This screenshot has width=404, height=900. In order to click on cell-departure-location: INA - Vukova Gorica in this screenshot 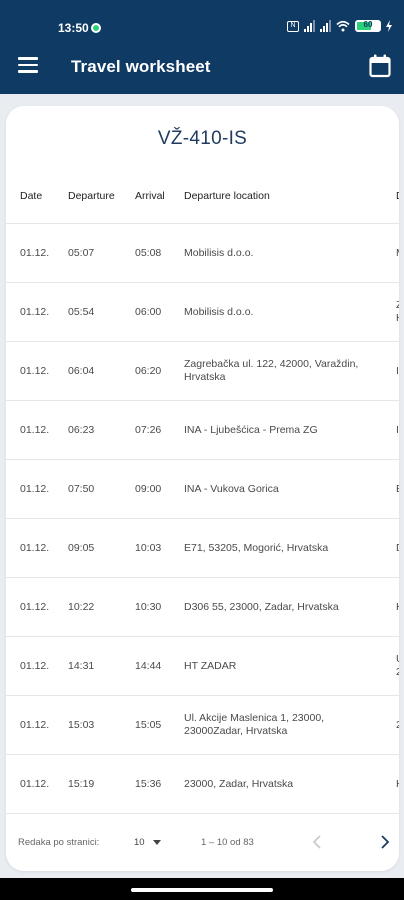, I will do `click(231, 489)`.